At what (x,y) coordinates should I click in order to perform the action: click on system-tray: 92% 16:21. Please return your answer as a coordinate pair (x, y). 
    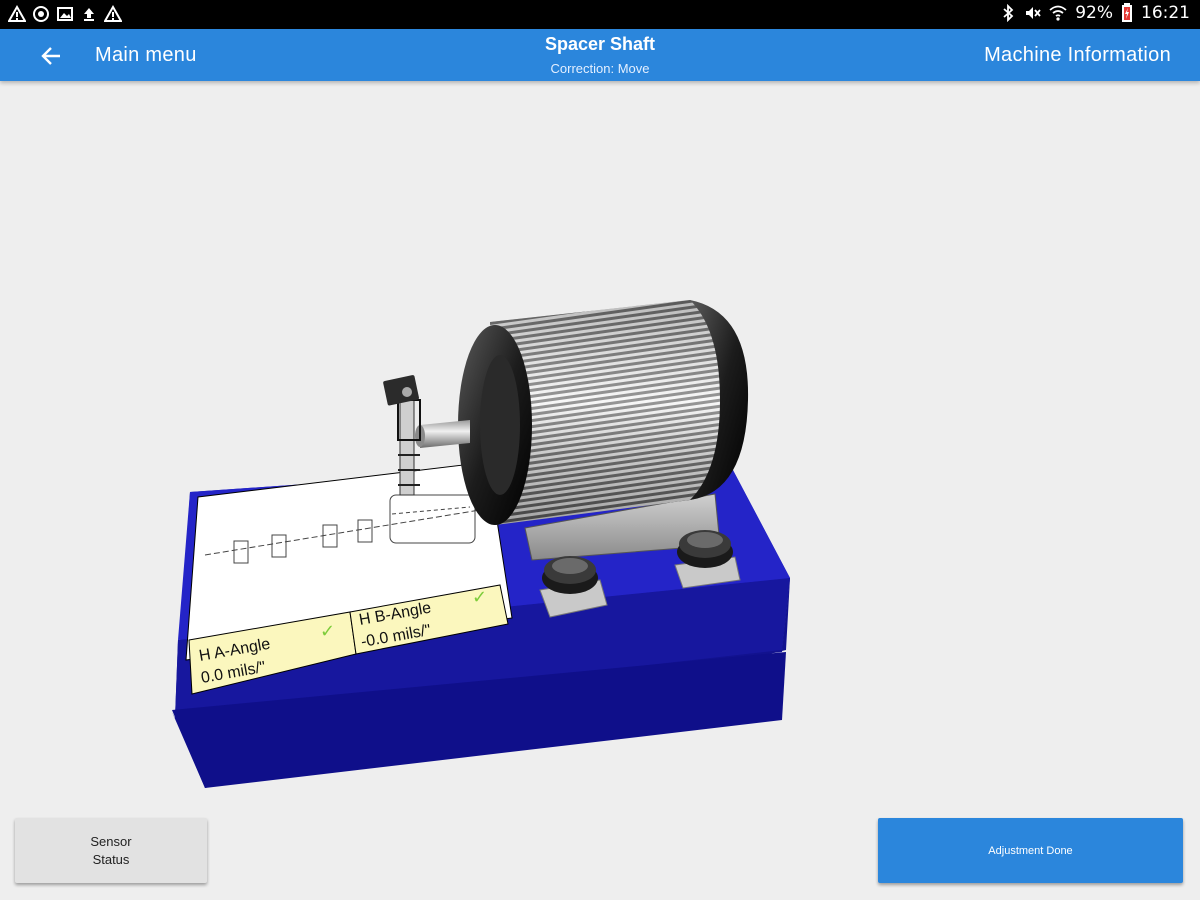
    Looking at the image, I should click on (1095, 13).